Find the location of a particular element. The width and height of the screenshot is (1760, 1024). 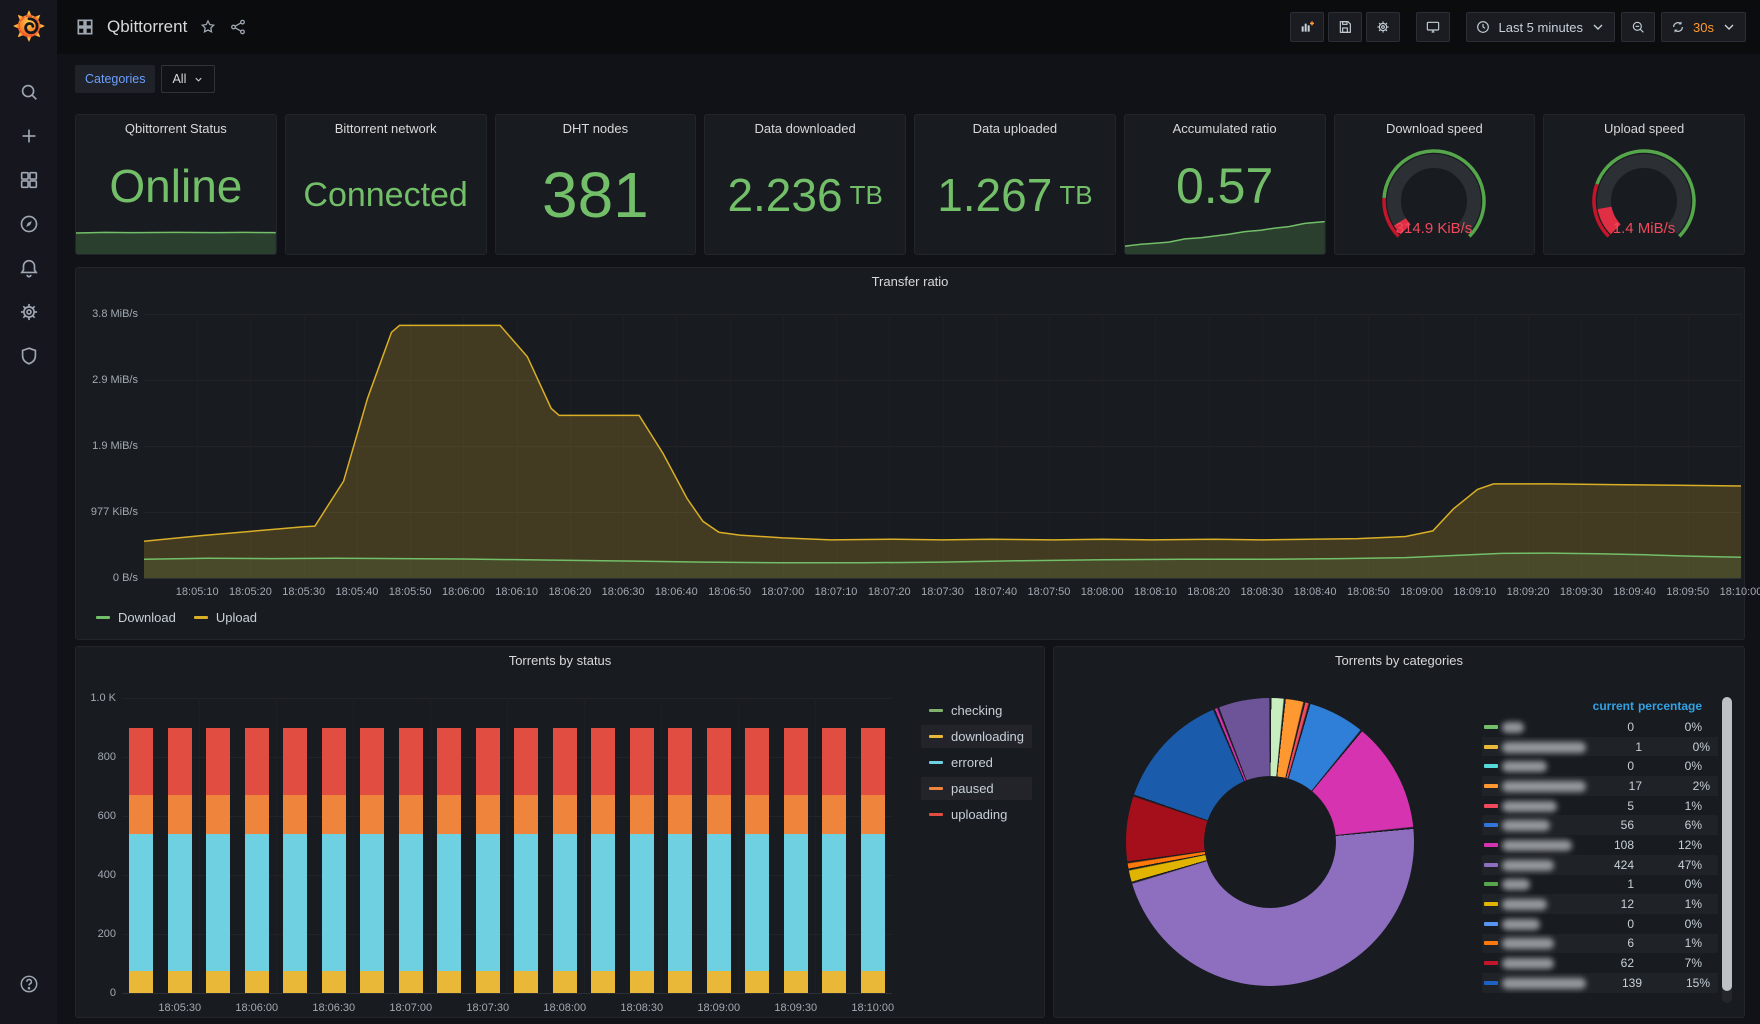

category-row: 12 1% is located at coordinates (1600, 904).